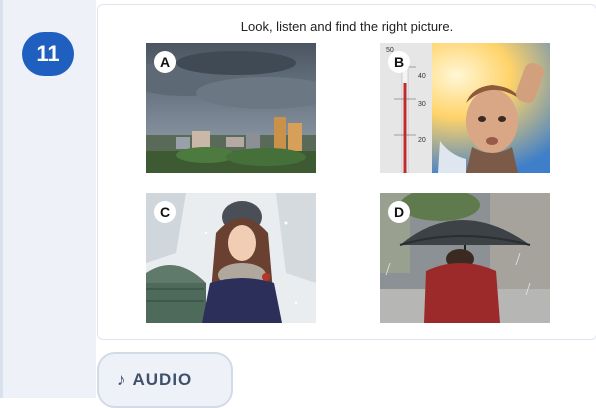 Image resolution: width=596 pixels, height=408 pixels. Describe the element at coordinates (422, 104) in the screenshot. I see `thermometer-tick-30: 30` at that location.